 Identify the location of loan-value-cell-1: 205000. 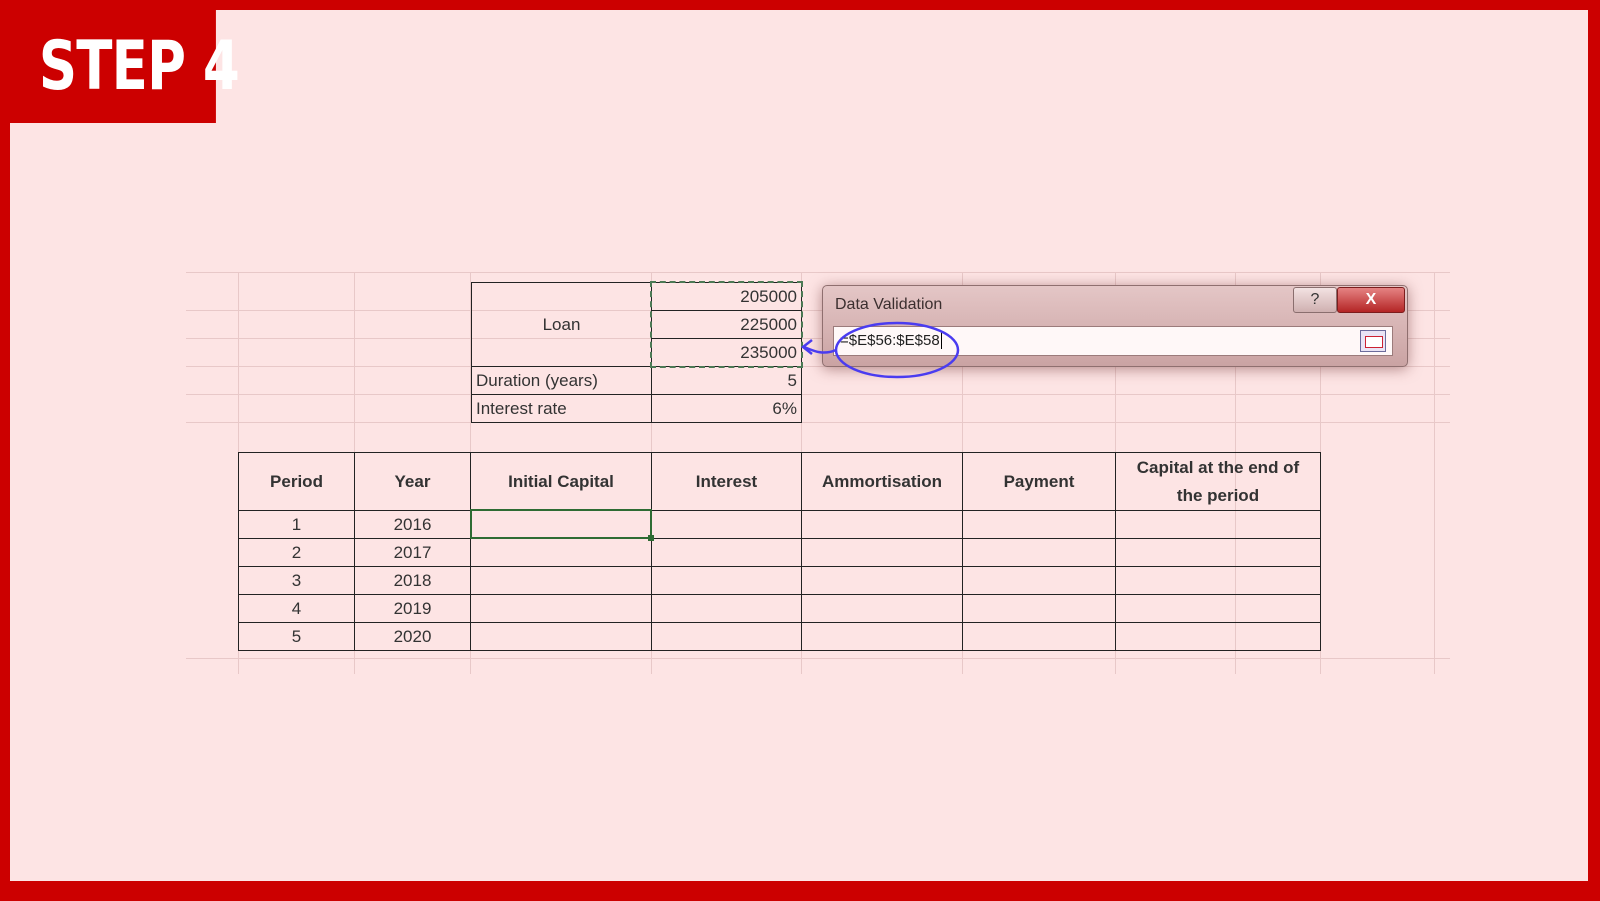
(726, 296).